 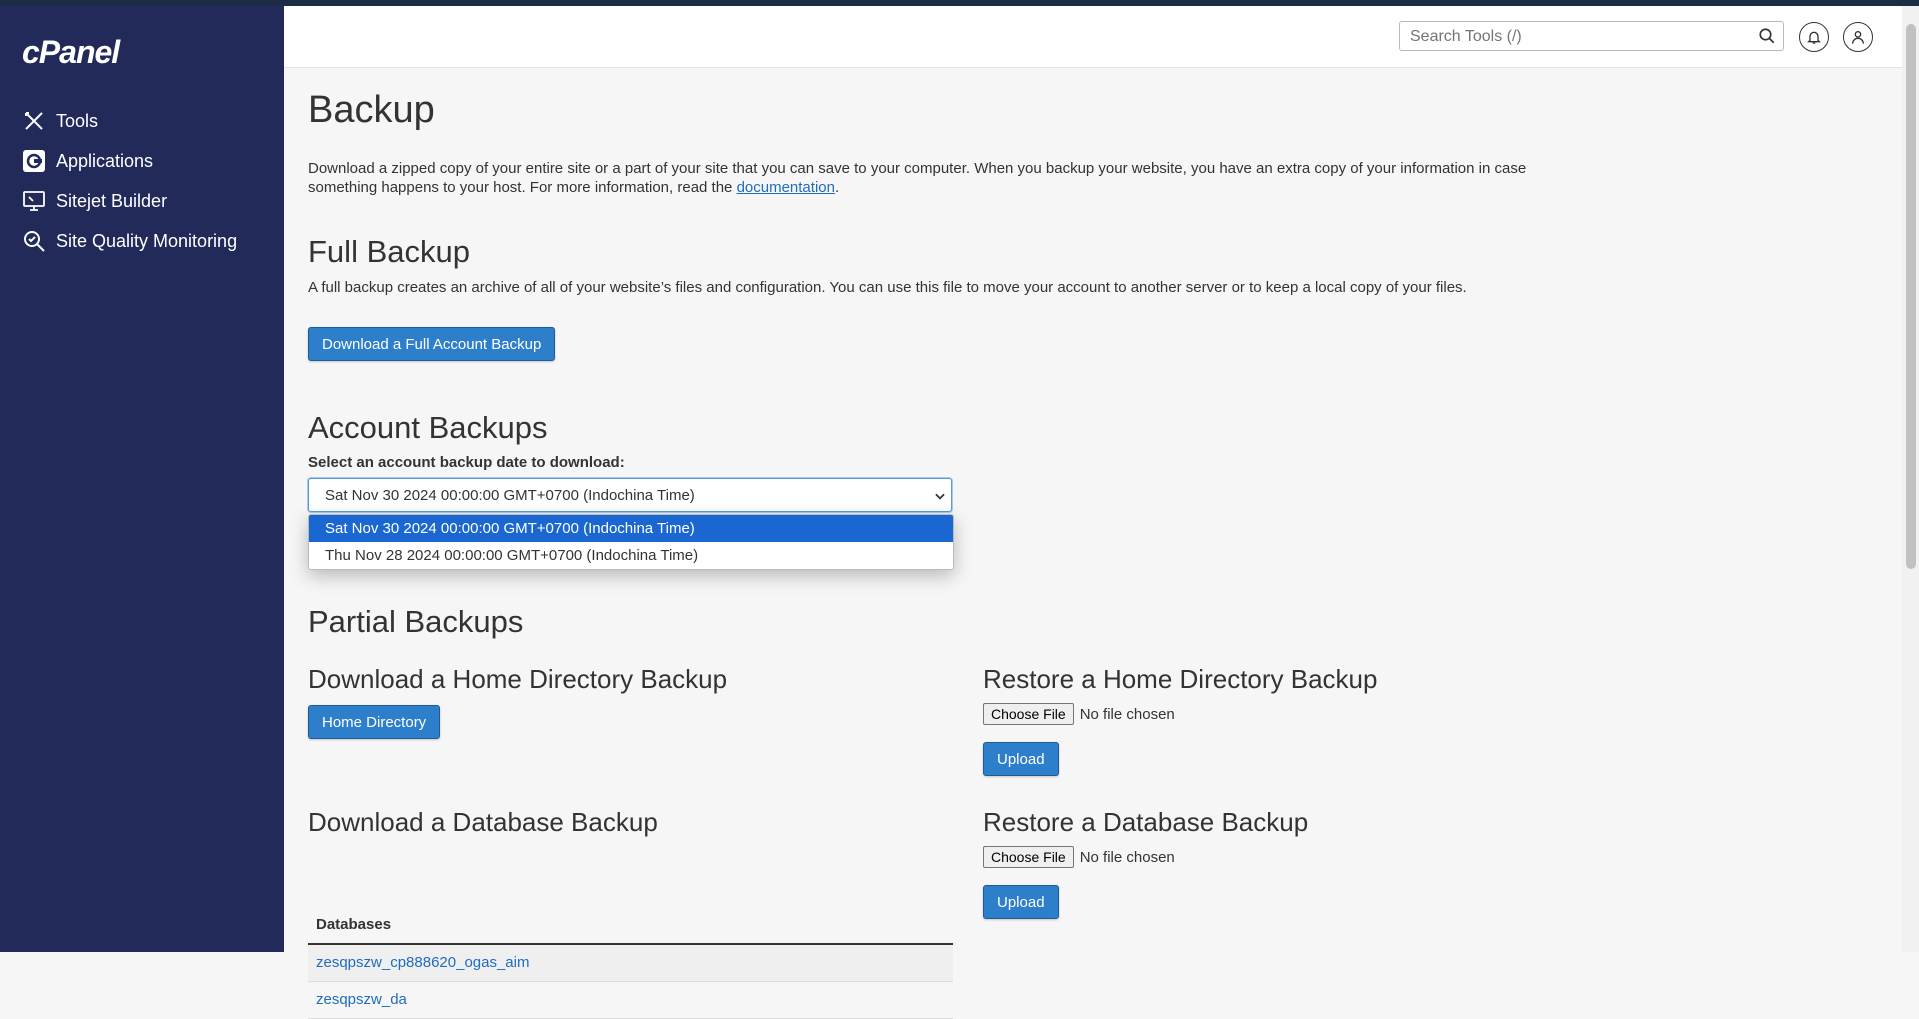 I want to click on sidebar-item-site-quality: Site Quality Monitoring, so click(x=152, y=241).